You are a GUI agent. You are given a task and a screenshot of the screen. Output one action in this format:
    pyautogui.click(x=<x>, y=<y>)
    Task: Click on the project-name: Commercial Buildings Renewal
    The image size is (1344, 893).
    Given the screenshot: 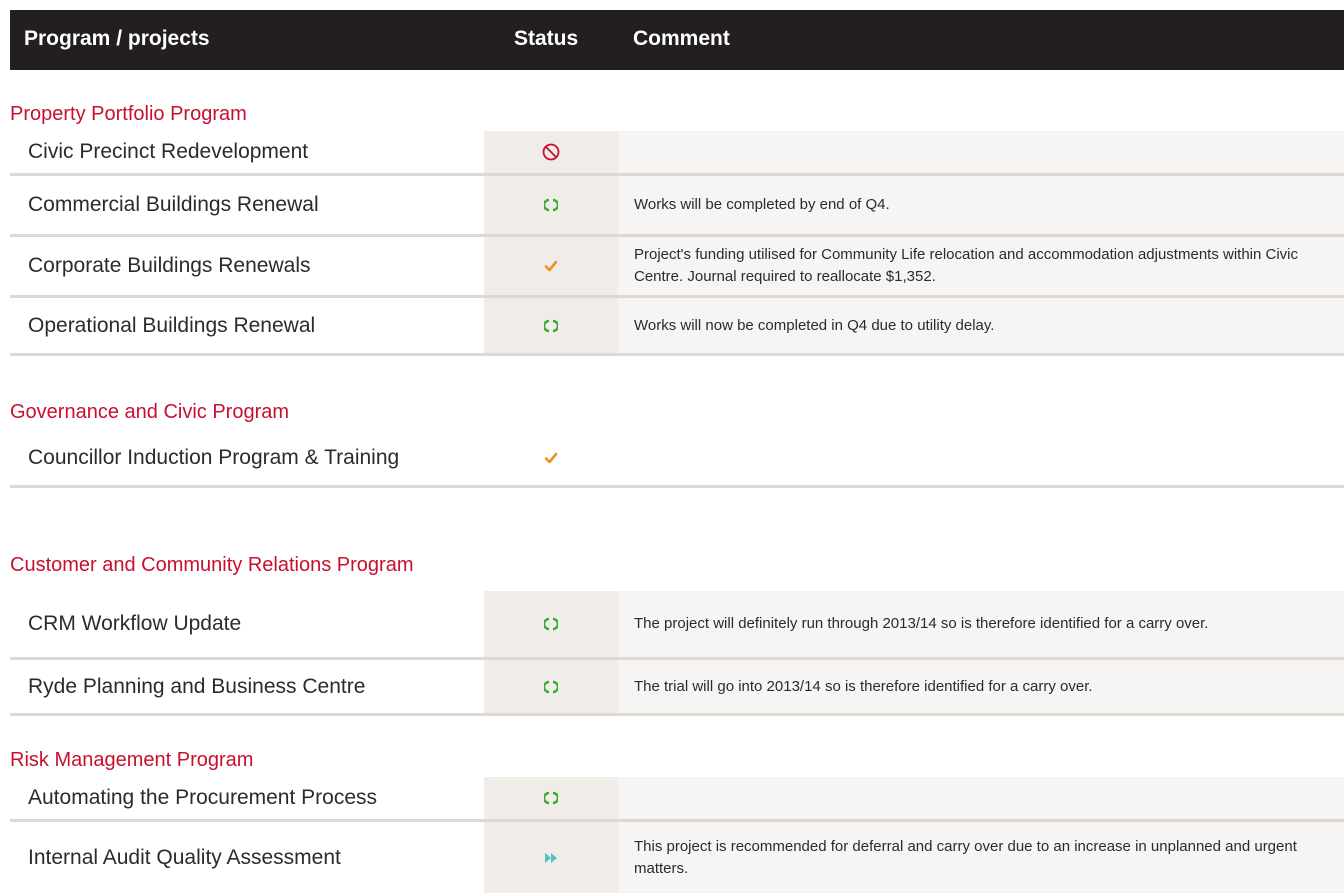 What is the action you would take?
    pyautogui.click(x=247, y=205)
    